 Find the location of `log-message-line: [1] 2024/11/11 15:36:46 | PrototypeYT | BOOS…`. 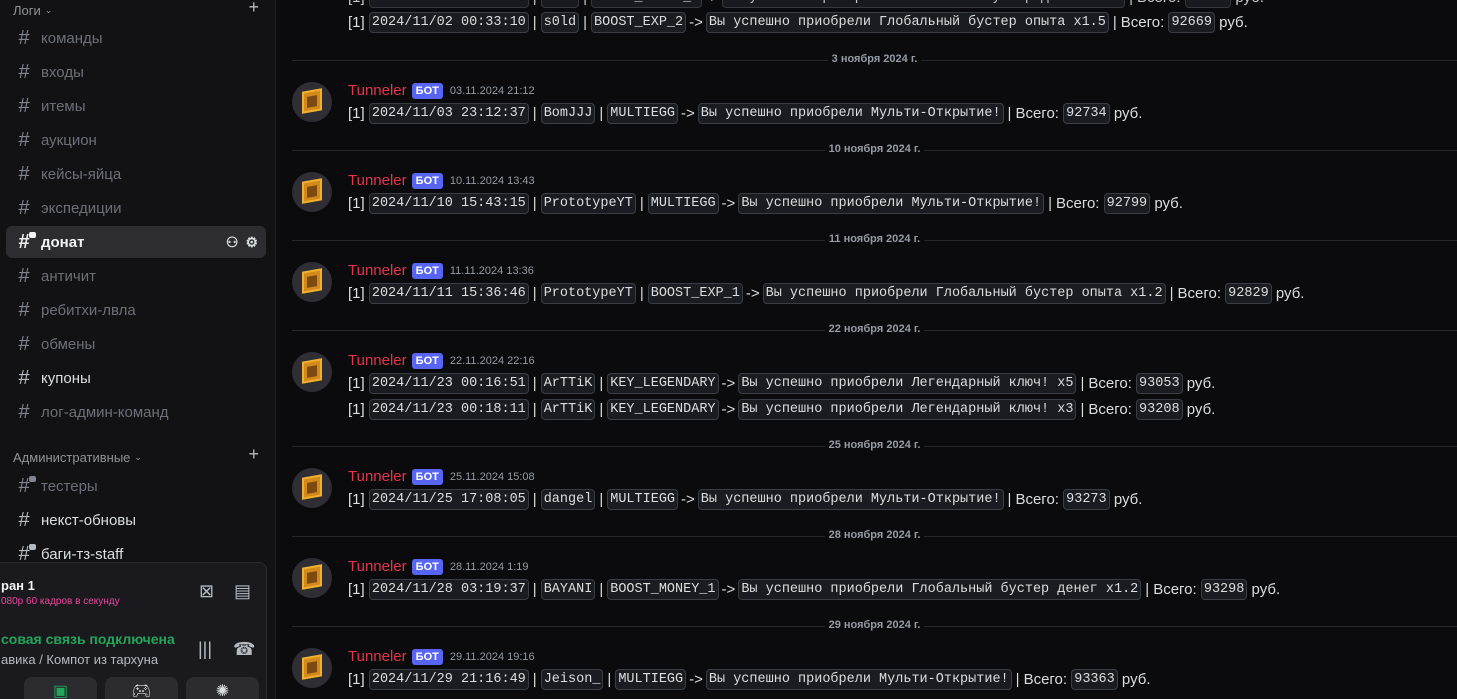

log-message-line: [1] 2024/11/11 15:36:46 | PrototypeYT | BOOS… is located at coordinates (826, 293).